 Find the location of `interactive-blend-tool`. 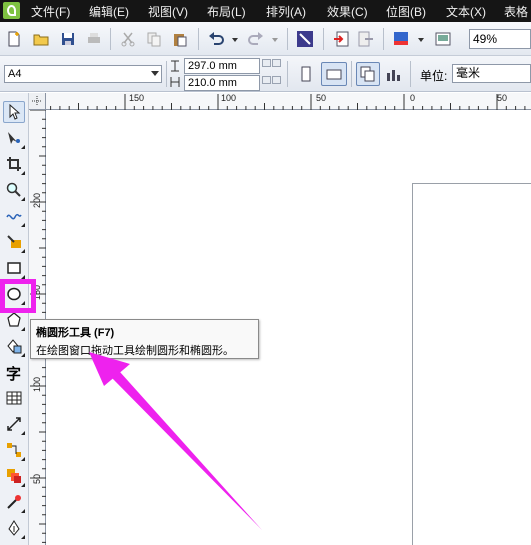

interactive-blend-tool is located at coordinates (14, 476).